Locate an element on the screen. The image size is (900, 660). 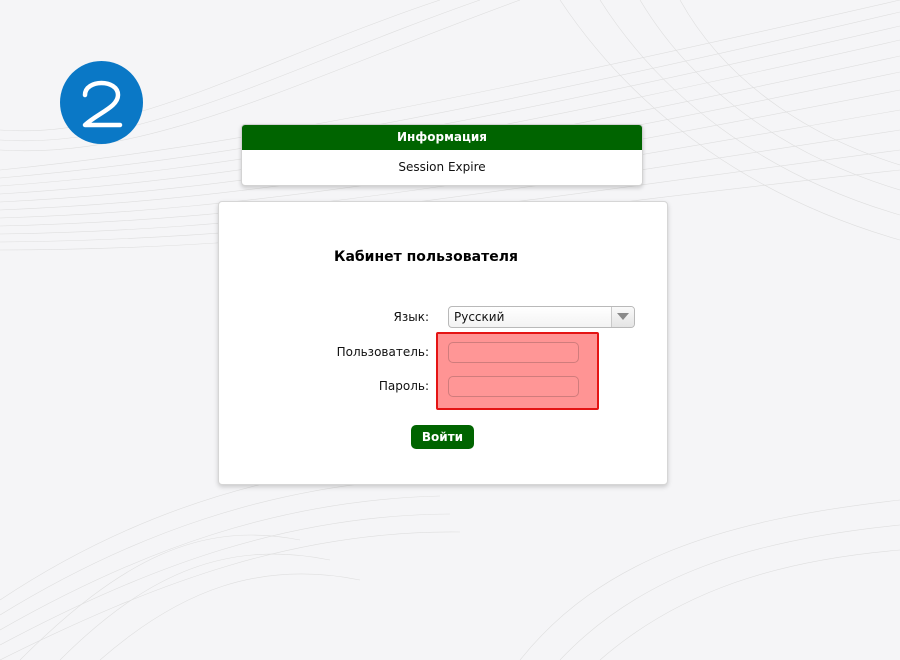
step-number-two is located at coordinates (102, 104).